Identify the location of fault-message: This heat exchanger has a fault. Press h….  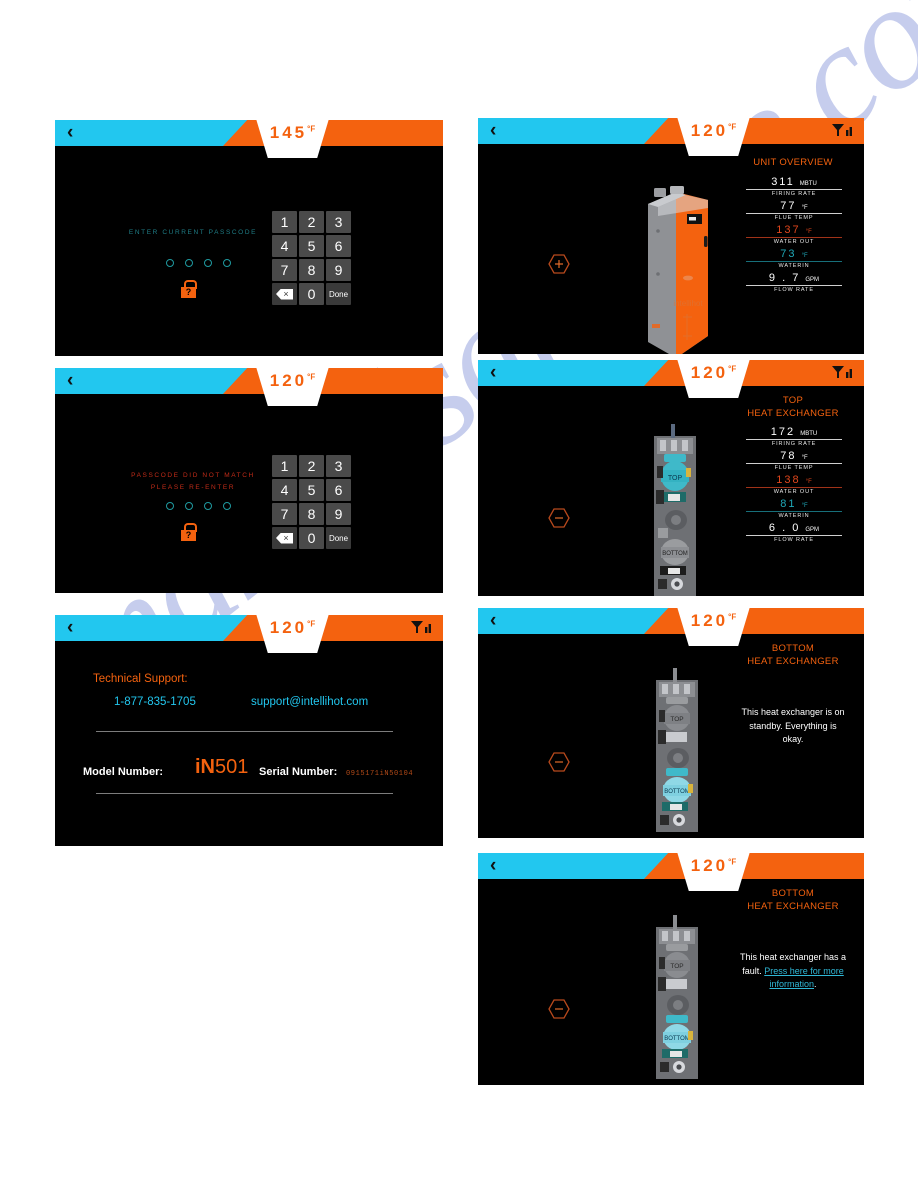
(793, 971).